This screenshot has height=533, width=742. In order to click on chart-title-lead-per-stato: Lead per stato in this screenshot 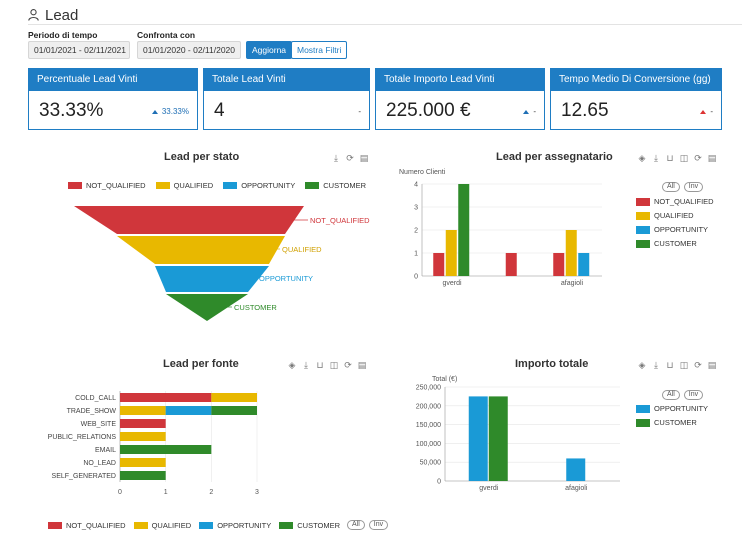, I will do `click(202, 157)`.